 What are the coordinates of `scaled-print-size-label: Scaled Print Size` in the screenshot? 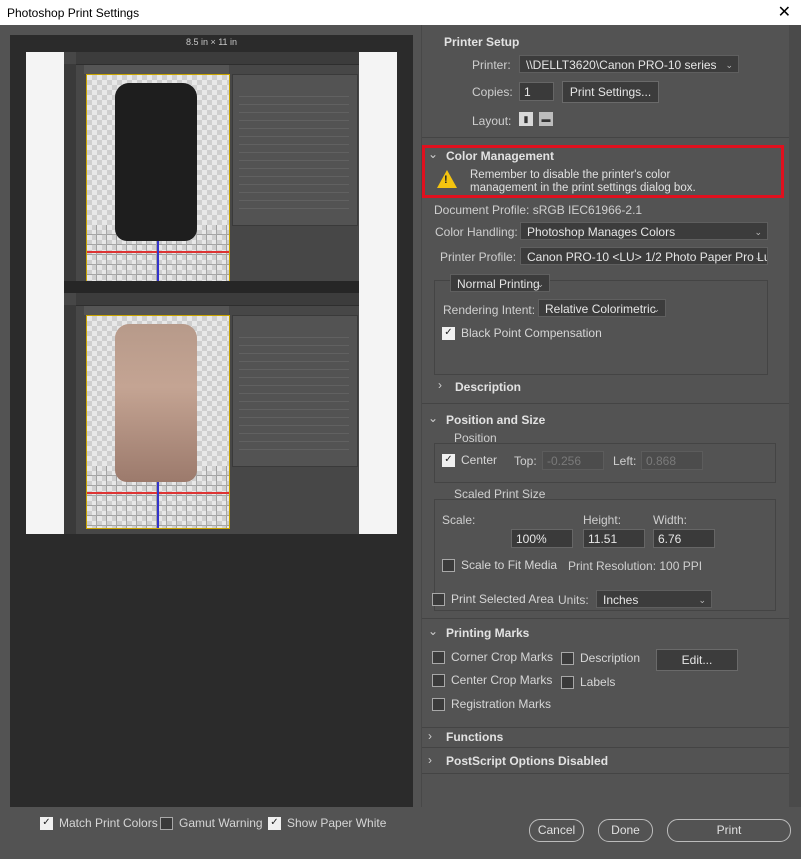 It's located at (500, 494).